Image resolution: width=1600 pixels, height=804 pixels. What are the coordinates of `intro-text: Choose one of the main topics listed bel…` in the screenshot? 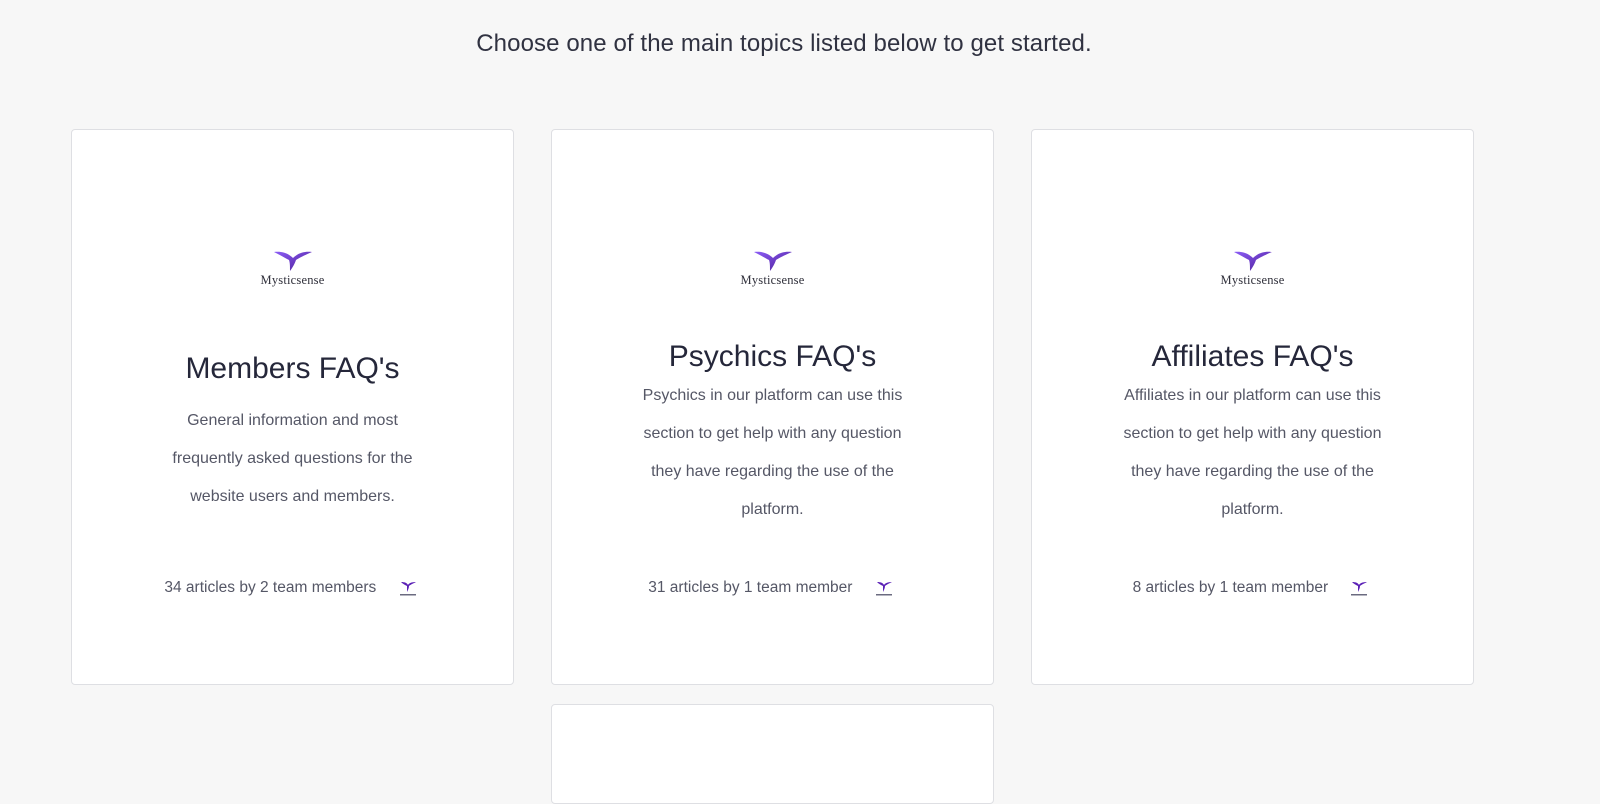 It's located at (784, 43).